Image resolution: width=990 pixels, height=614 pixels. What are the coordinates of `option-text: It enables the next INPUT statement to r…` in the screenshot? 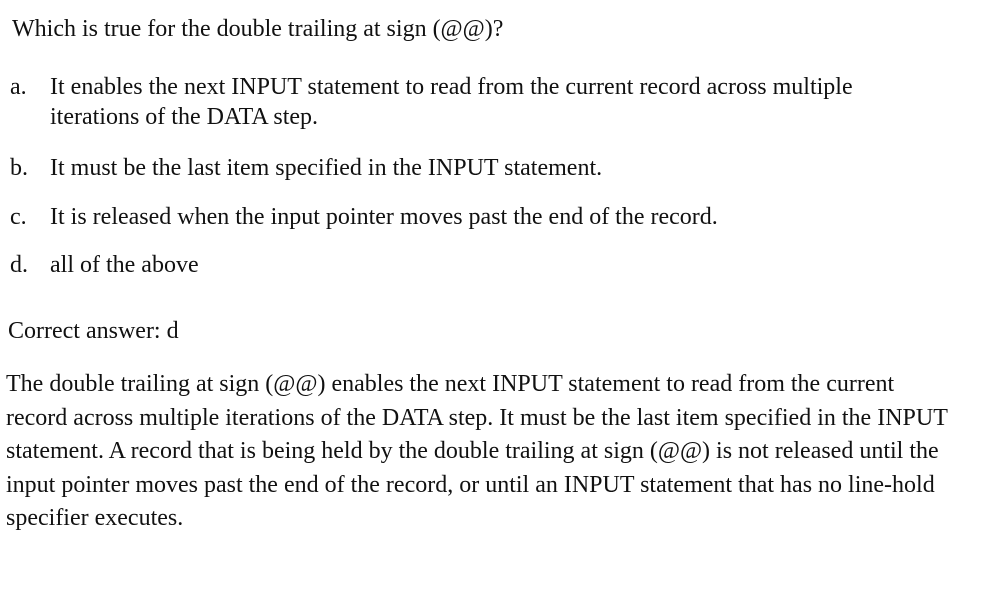 It's located at (451, 102).